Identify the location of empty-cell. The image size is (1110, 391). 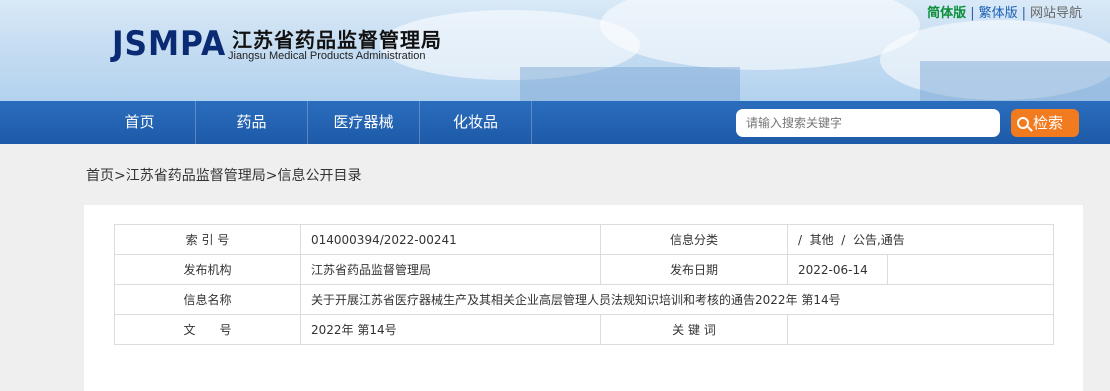
(970, 269).